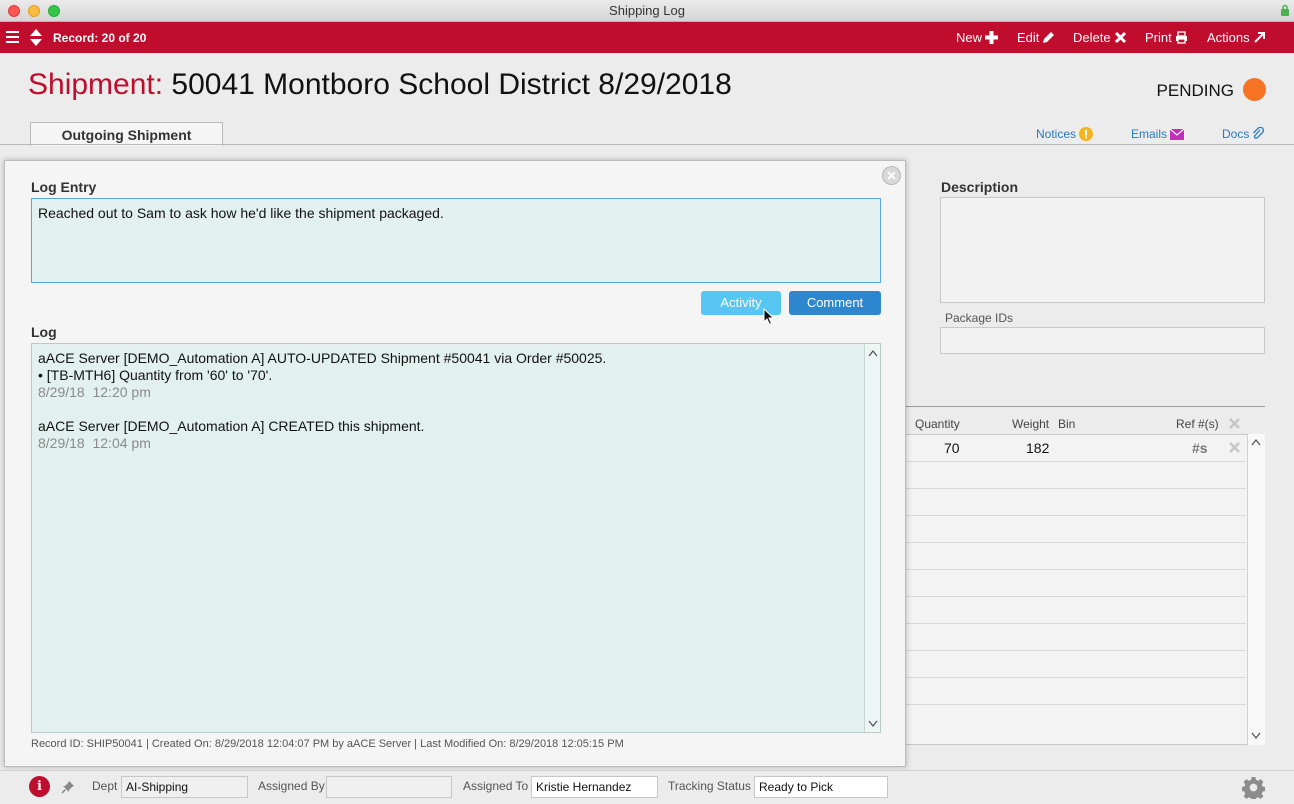 The width and height of the screenshot is (1294, 804). Describe the element at coordinates (594, 787) in the screenshot. I see `assigned-to-field: Kristie Hernandez` at that location.